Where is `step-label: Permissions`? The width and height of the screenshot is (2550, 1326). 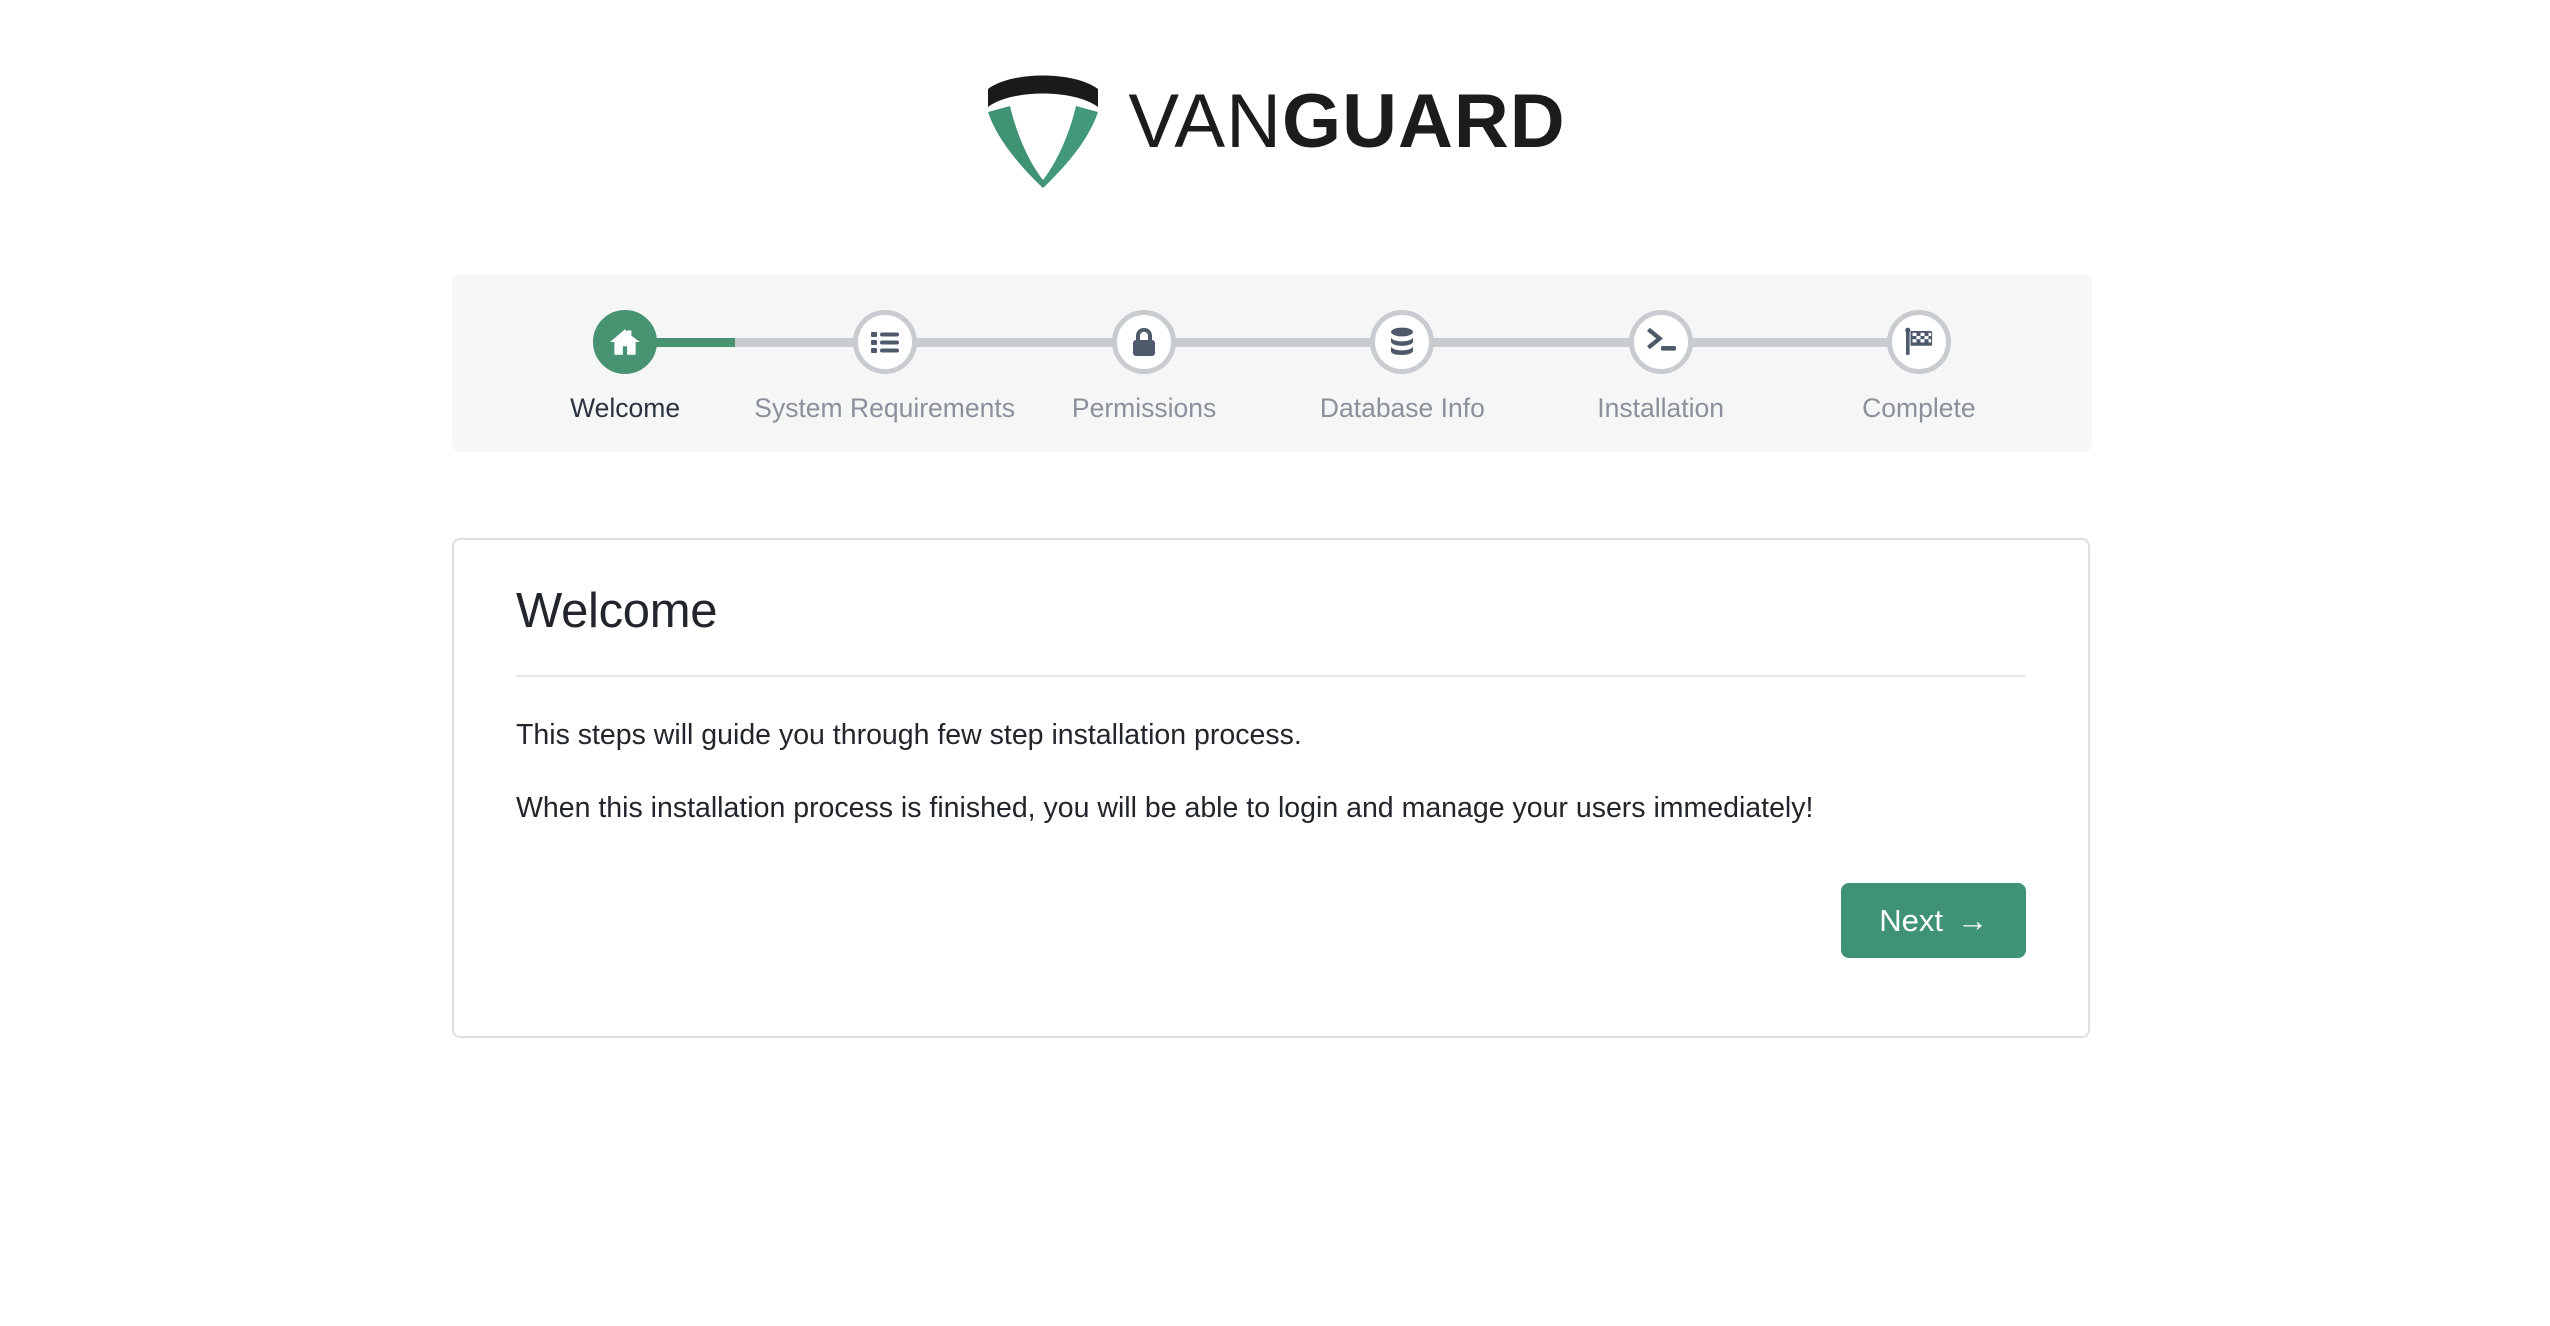 step-label: Permissions is located at coordinates (1144, 408).